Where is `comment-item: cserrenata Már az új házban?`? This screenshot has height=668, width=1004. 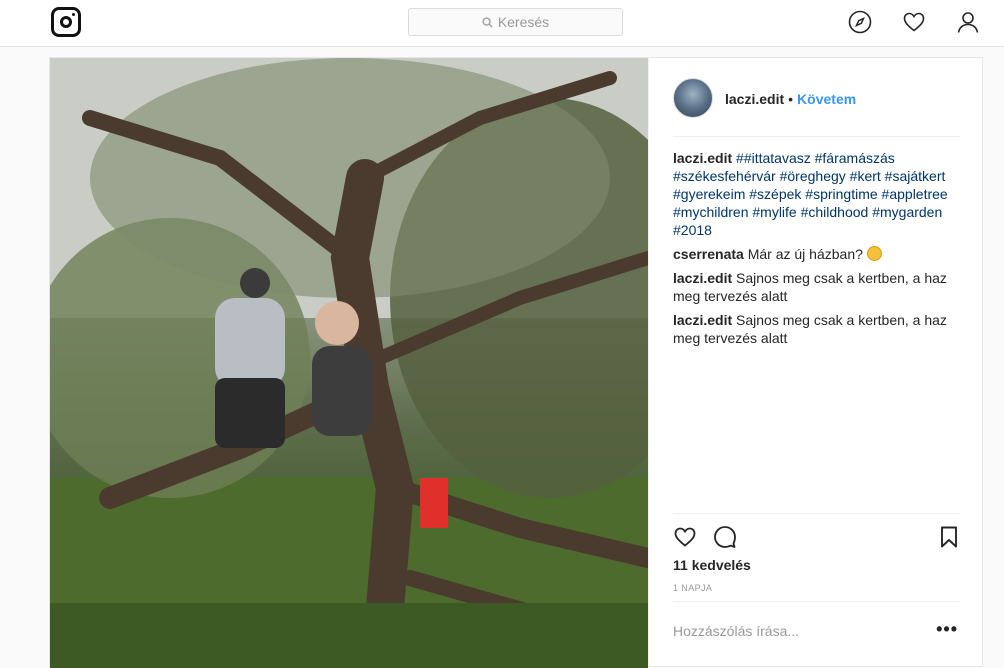 comment-item: cserrenata Már az új házban? is located at coordinates (818, 254).